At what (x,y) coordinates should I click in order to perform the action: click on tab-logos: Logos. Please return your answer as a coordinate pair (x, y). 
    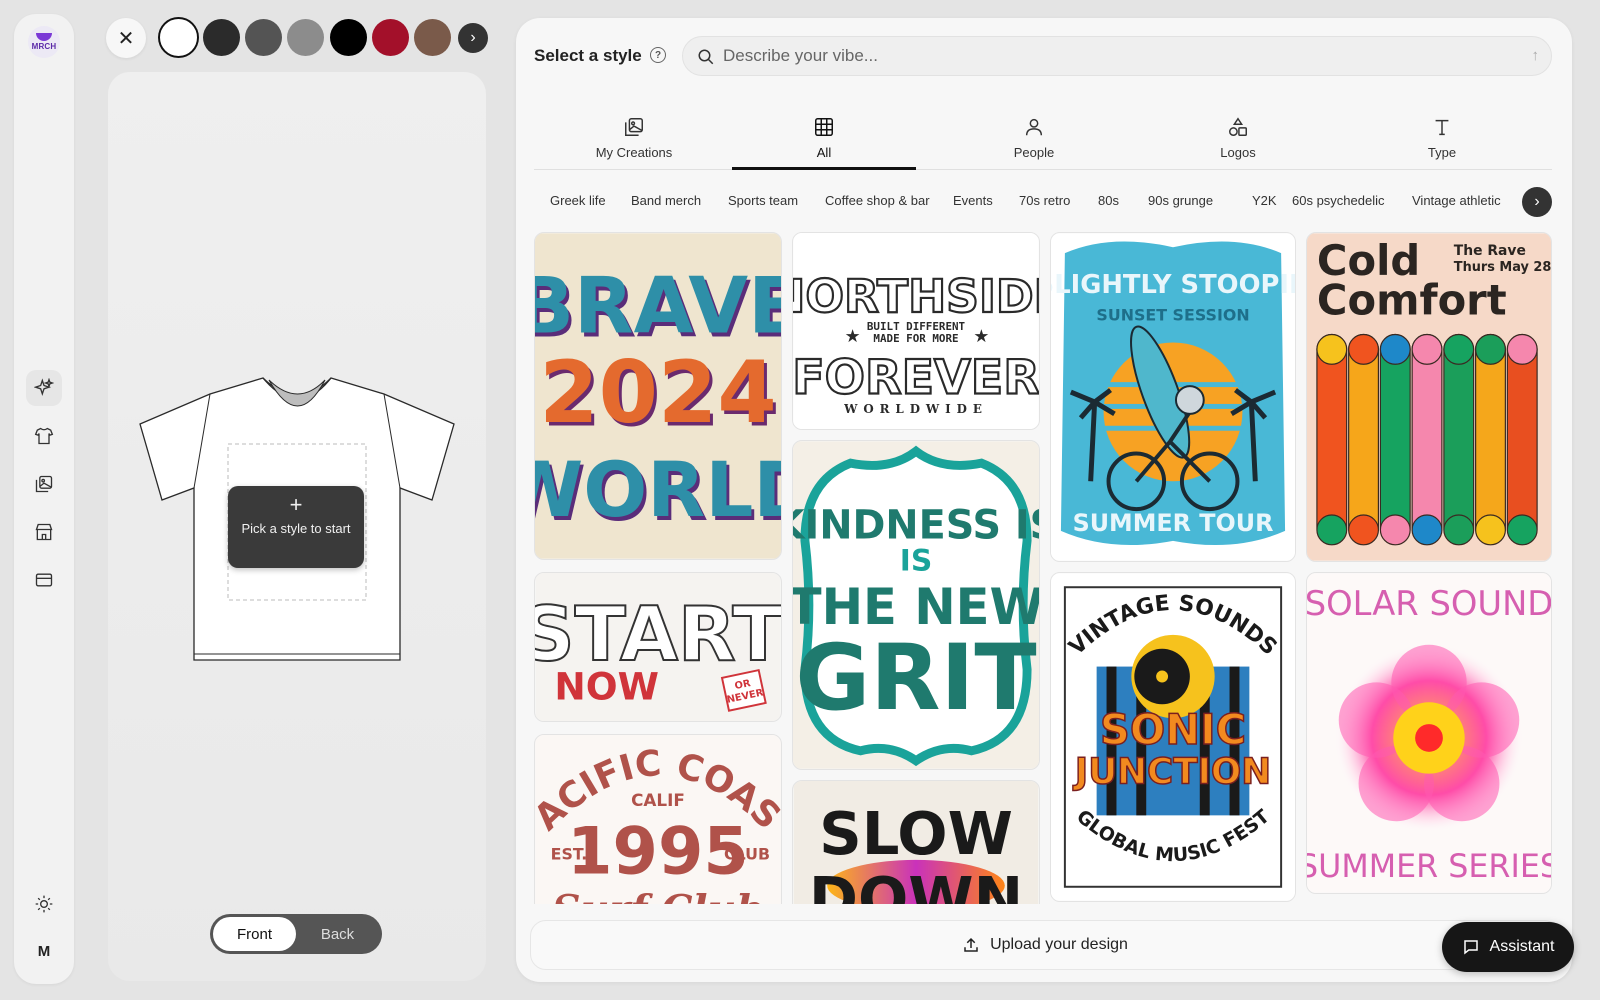
    Looking at the image, I should click on (1238, 133).